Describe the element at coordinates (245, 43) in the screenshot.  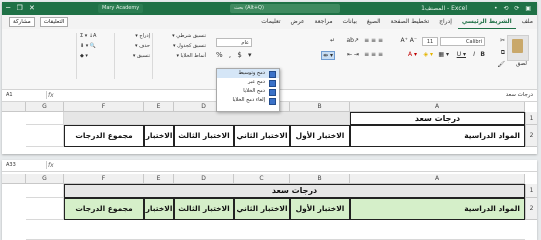
I see `number-format-value: عام` at that location.